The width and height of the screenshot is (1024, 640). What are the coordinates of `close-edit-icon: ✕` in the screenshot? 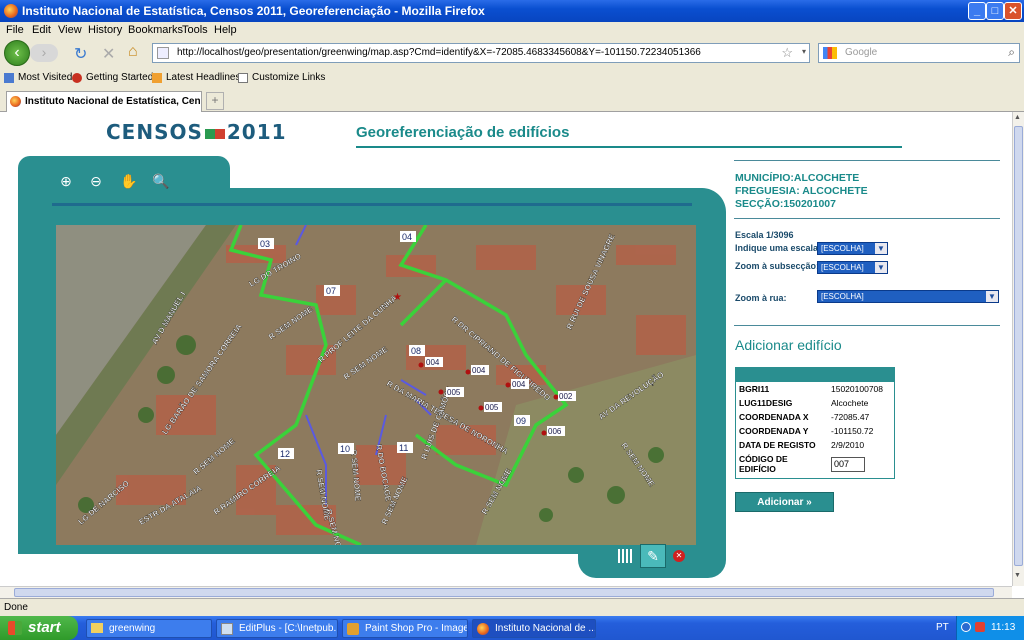 It's located at (679, 556).